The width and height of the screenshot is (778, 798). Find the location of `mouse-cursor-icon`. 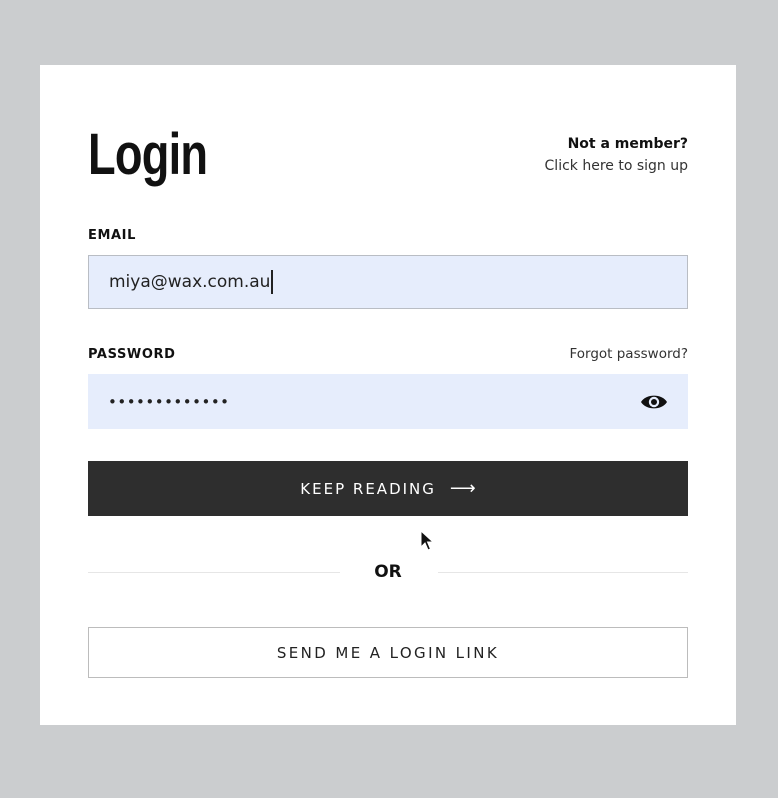

mouse-cursor-icon is located at coordinates (427, 540).